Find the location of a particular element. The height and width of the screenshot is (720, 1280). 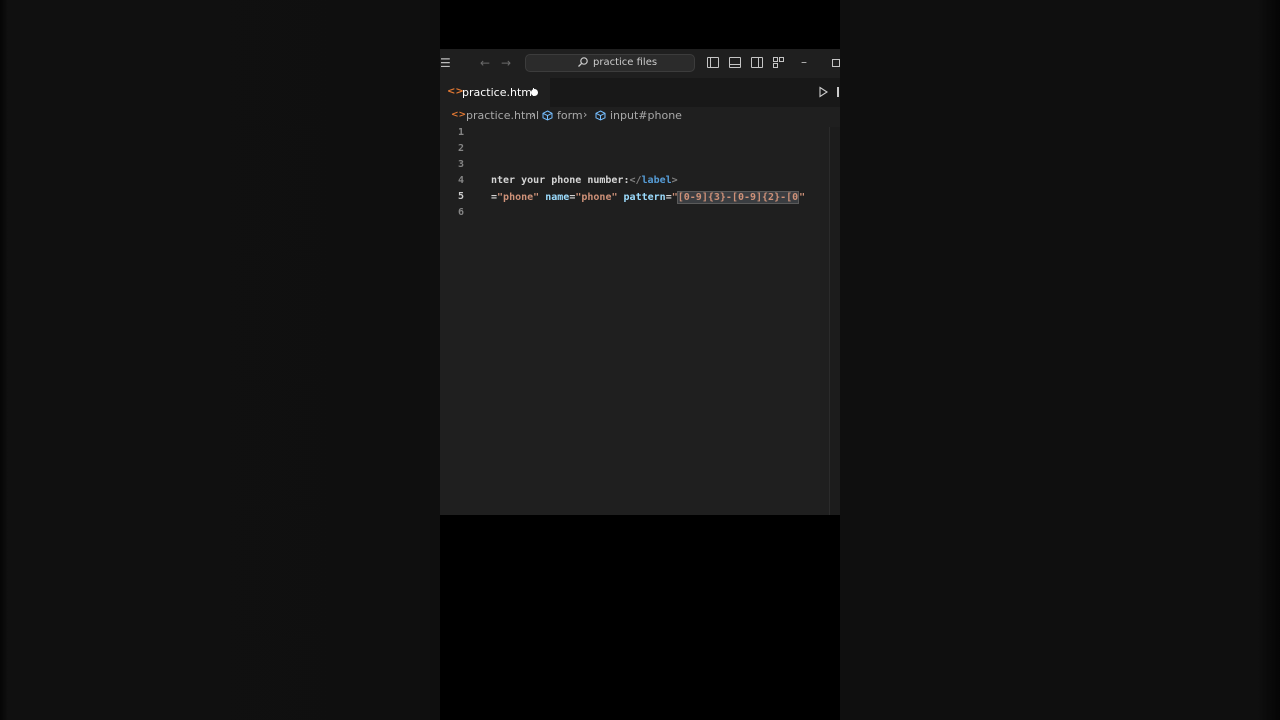

title-bar: ☰ ← → practice files – is located at coordinates (640, 63).